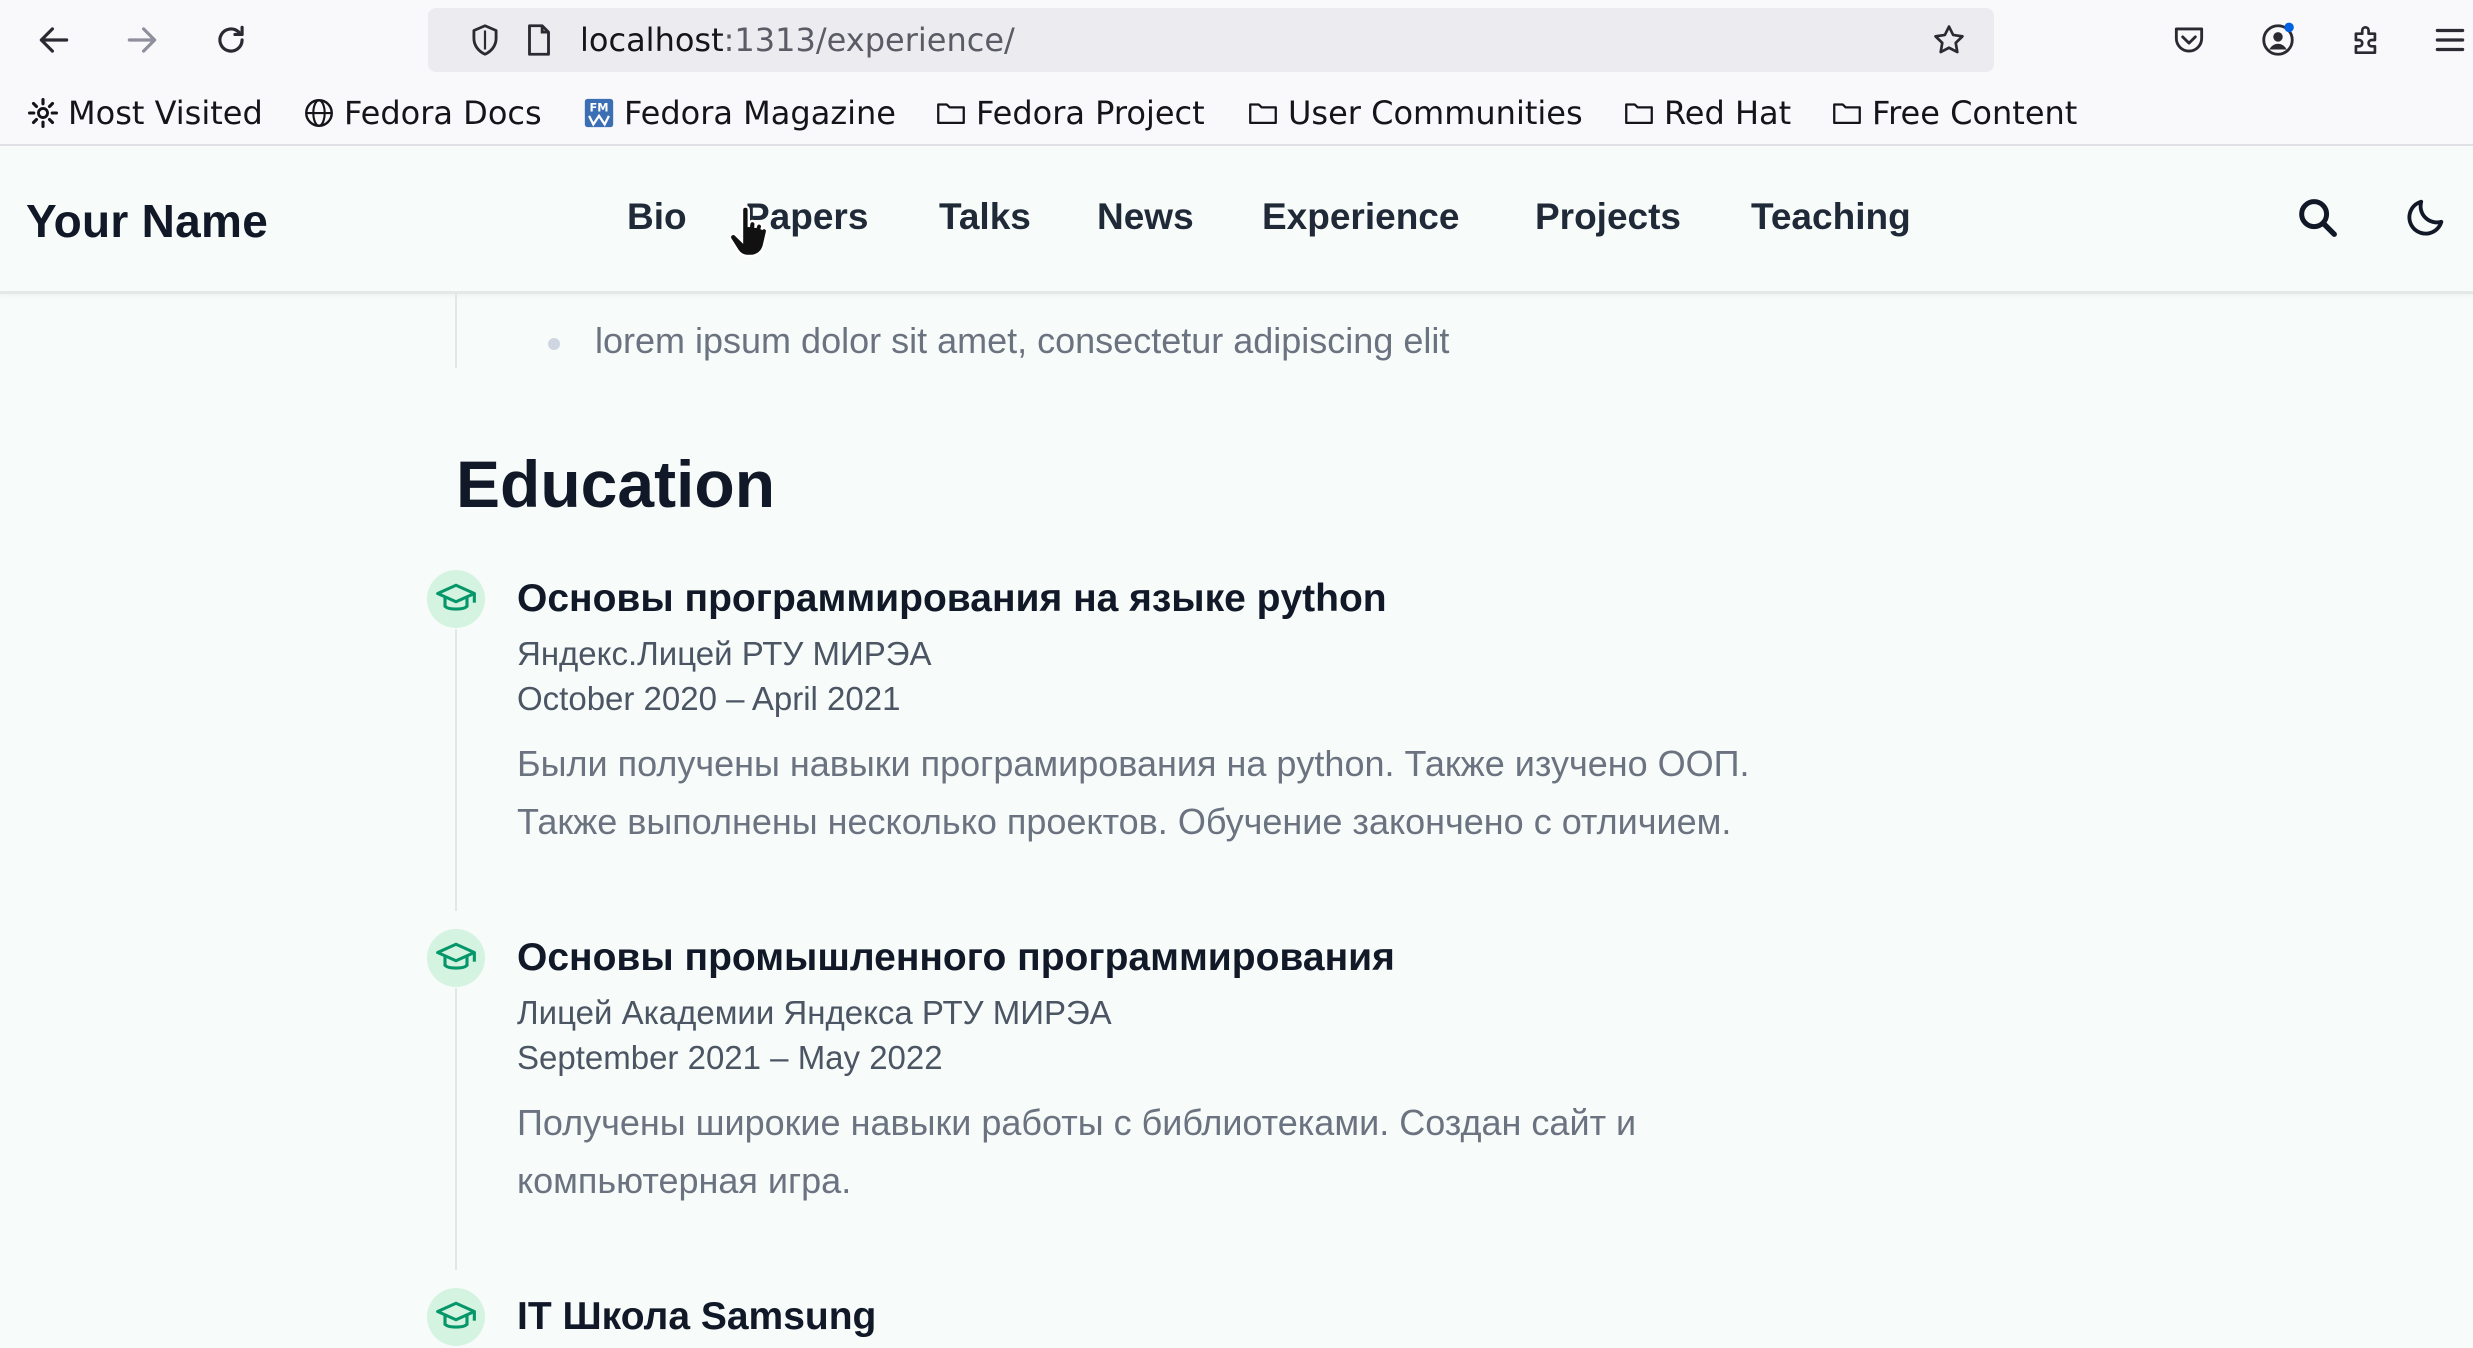 This screenshot has width=2473, height=1348. What do you see at coordinates (869, 40) in the screenshot?
I see `url-path: :1313/experience/` at bounding box center [869, 40].